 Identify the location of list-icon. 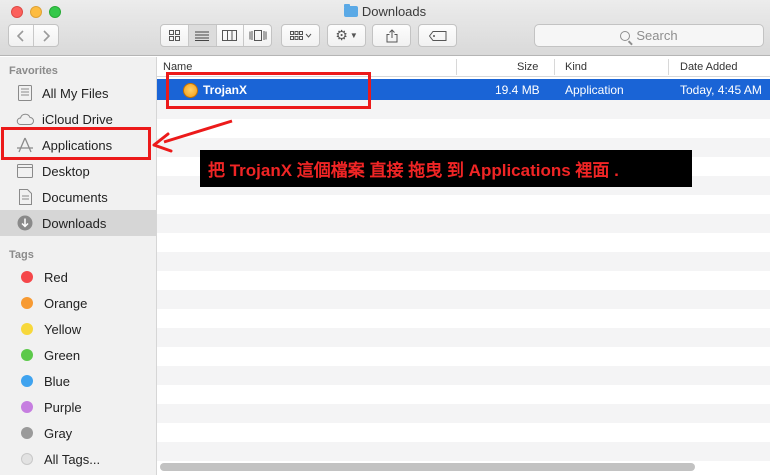
(202, 36).